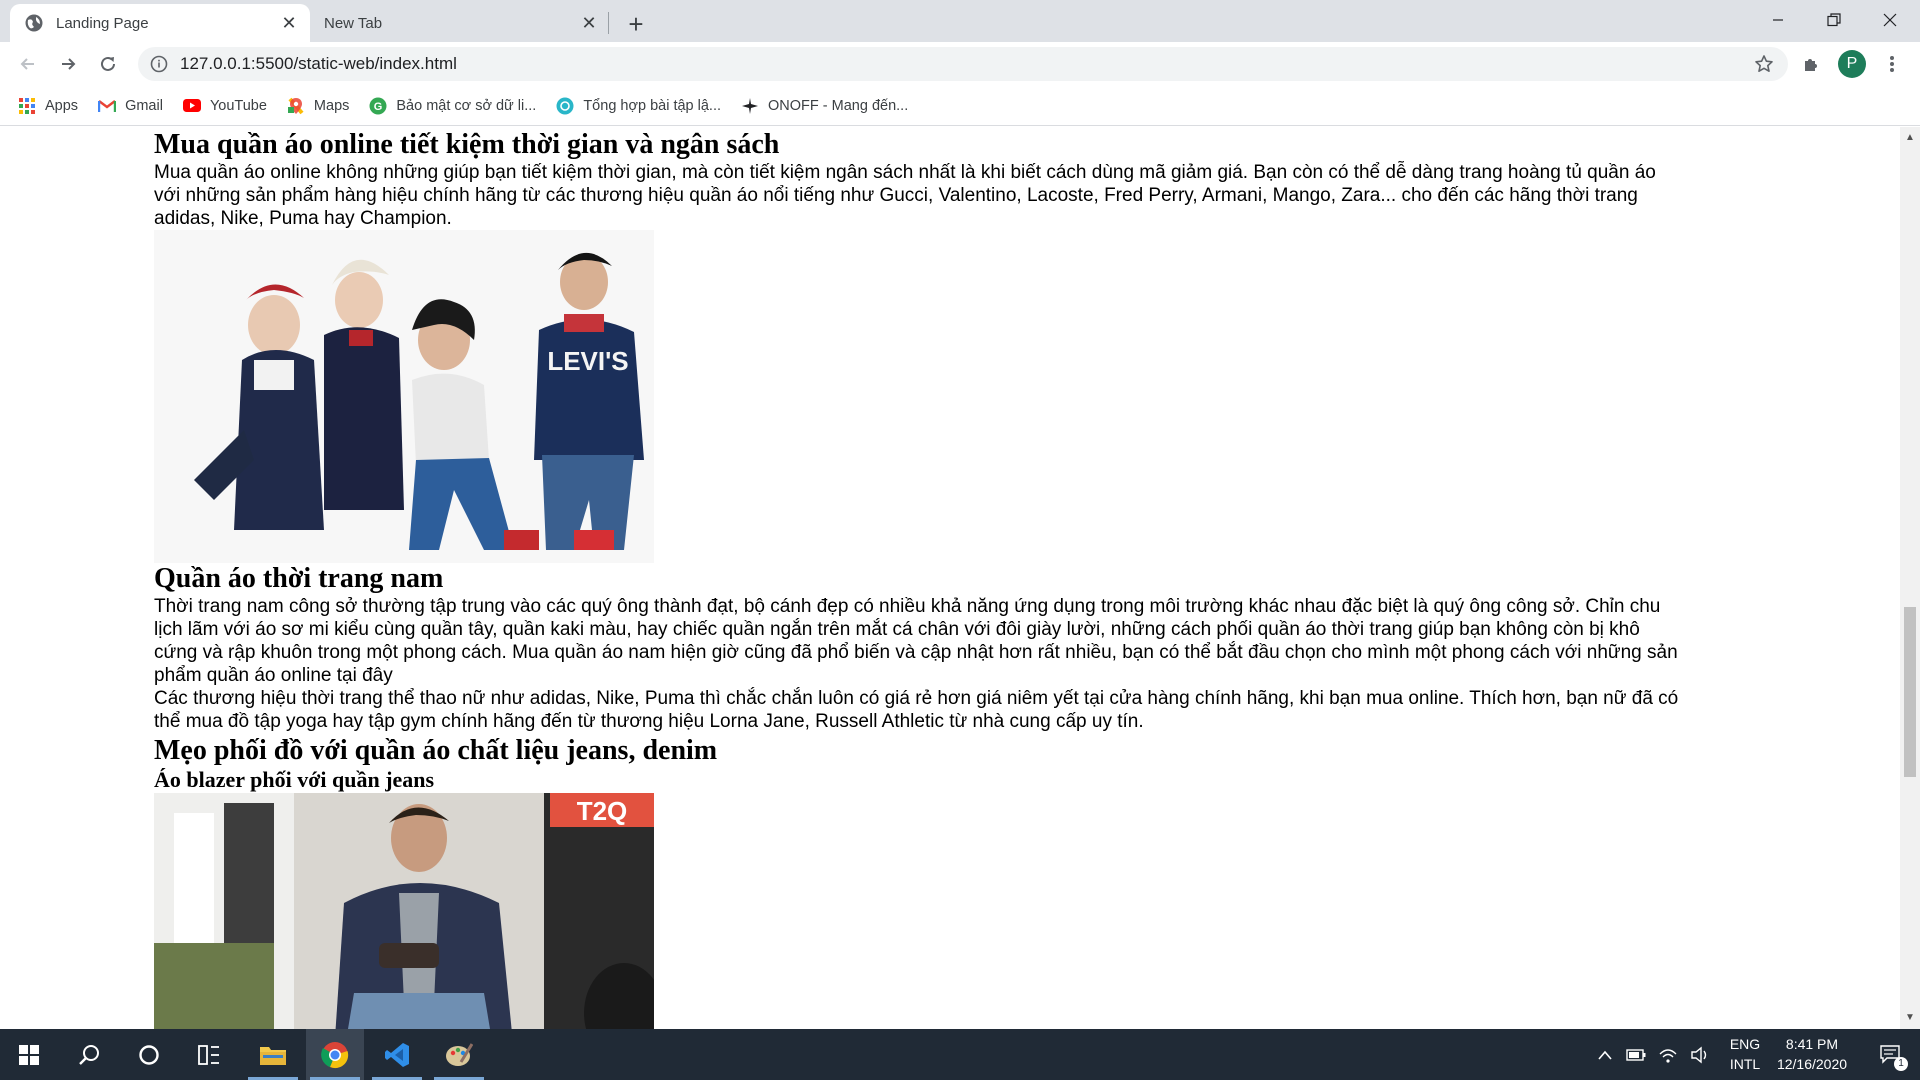 The image size is (1920, 1080). I want to click on apps-grid-icon, so click(27, 106).